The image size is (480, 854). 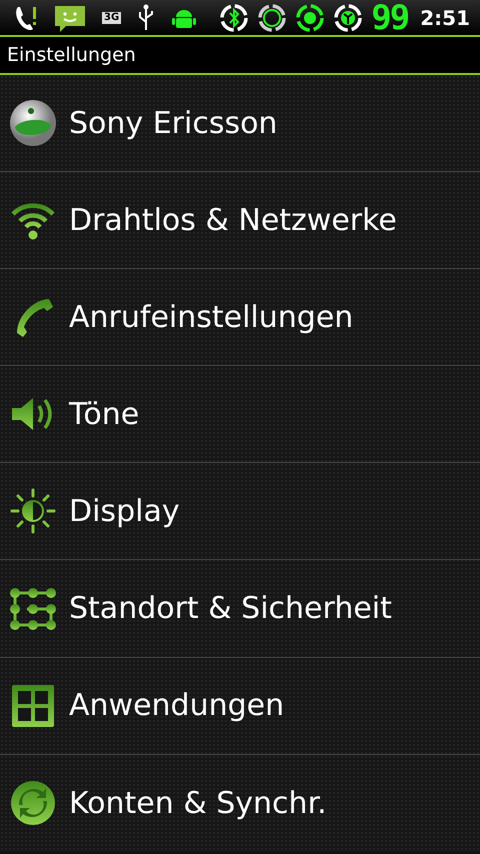 I want to click on settings-item: Anrufeinstellungen, so click(x=240, y=317).